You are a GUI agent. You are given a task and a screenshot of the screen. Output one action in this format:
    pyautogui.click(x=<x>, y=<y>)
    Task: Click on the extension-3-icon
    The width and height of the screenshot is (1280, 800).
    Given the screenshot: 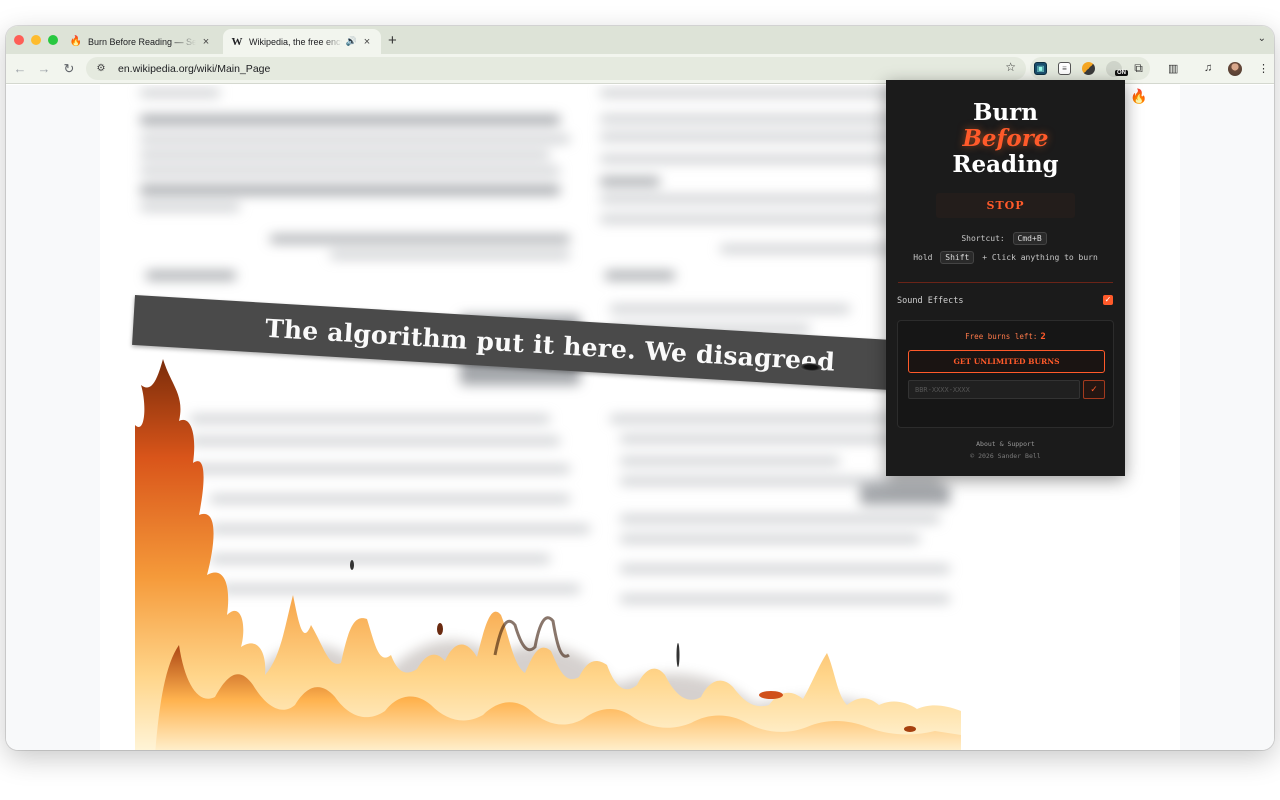 What is the action you would take?
    pyautogui.click(x=1088, y=68)
    